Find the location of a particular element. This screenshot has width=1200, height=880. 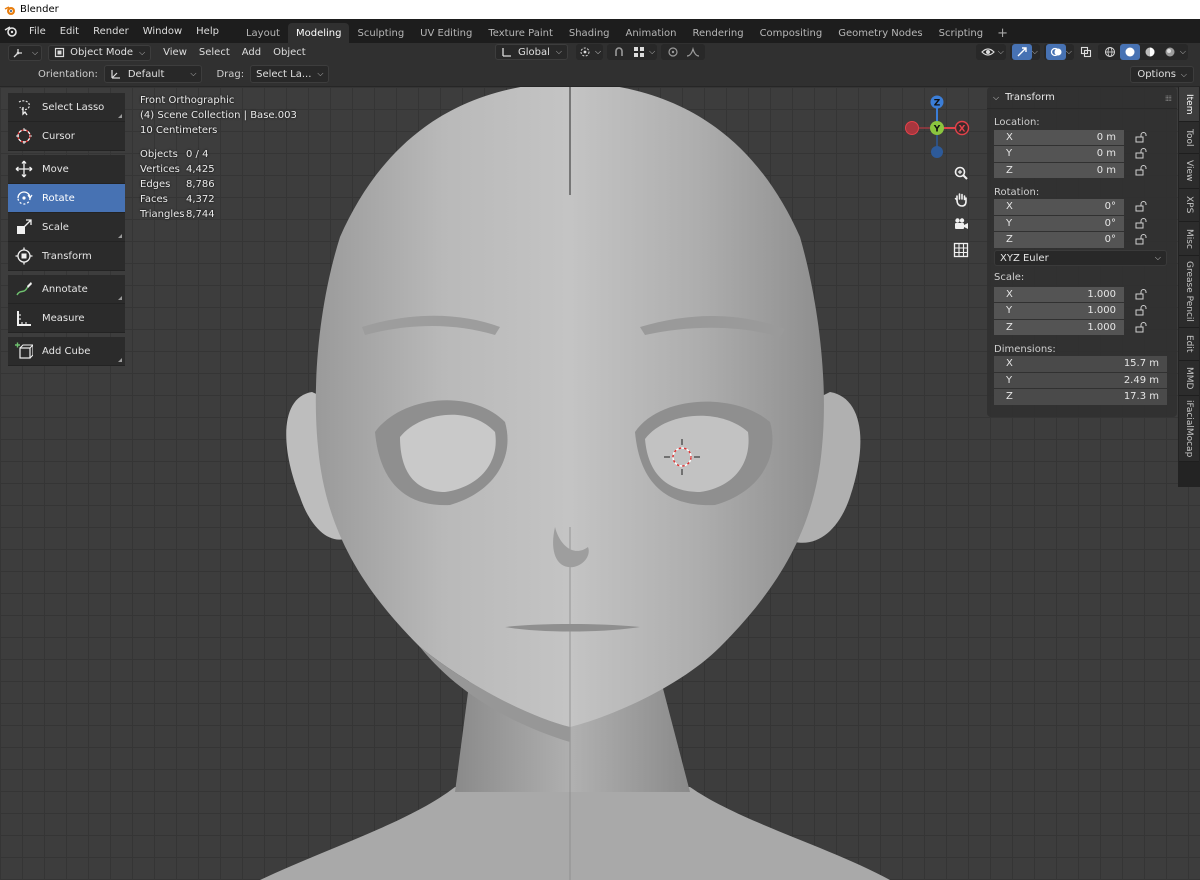

dimensions-x-field: X 15.7 m is located at coordinates (1080, 364).